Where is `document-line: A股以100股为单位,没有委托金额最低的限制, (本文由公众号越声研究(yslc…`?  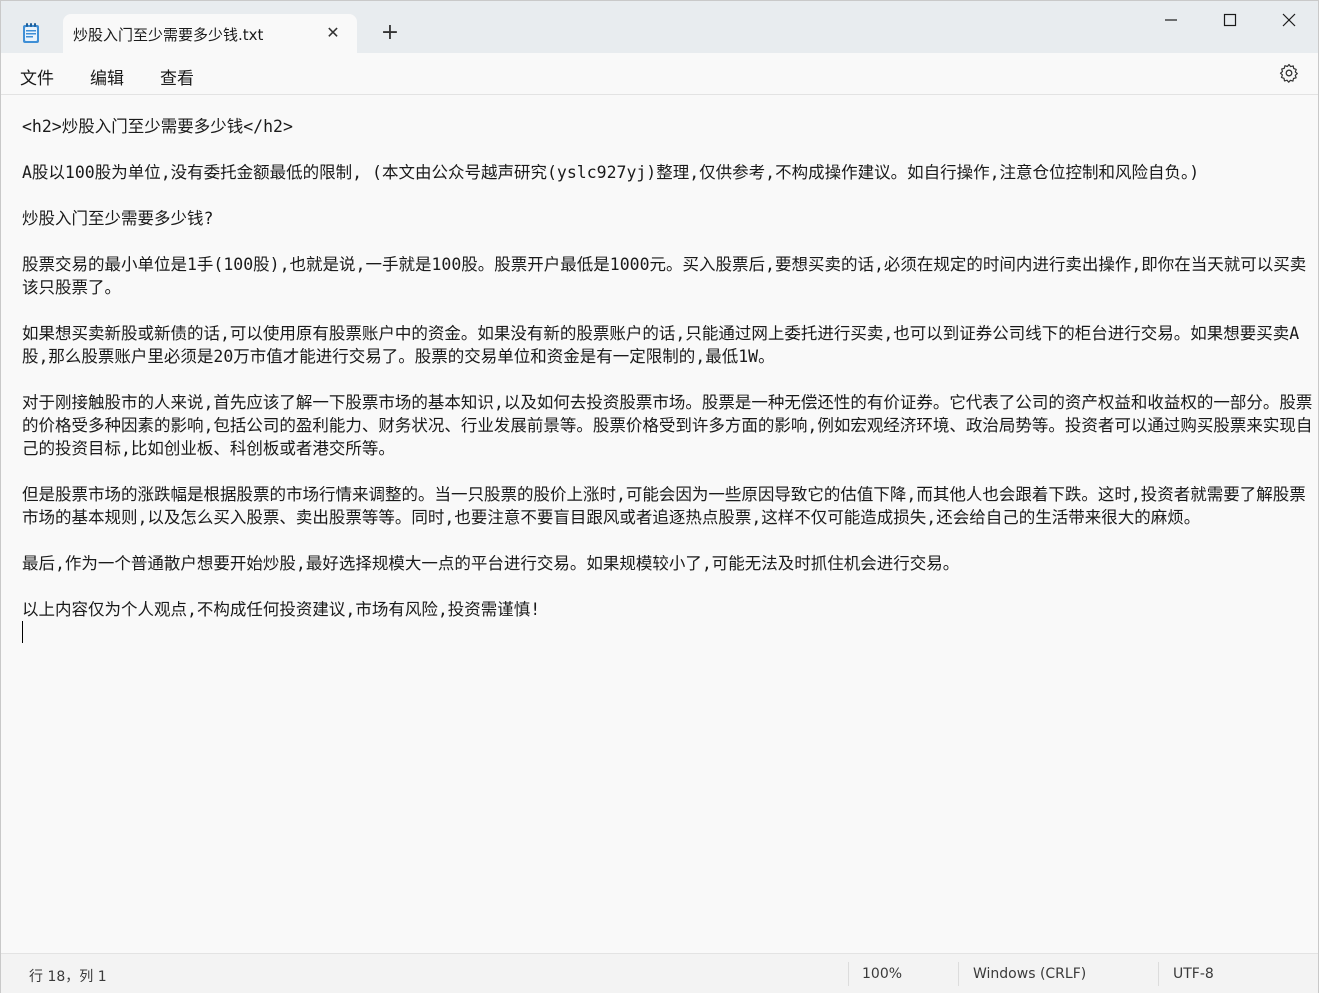 document-line: A股以100股为单位,没有委托金额最低的限制, (本文由公众号越声研究(yslc… is located at coordinates (611, 172).